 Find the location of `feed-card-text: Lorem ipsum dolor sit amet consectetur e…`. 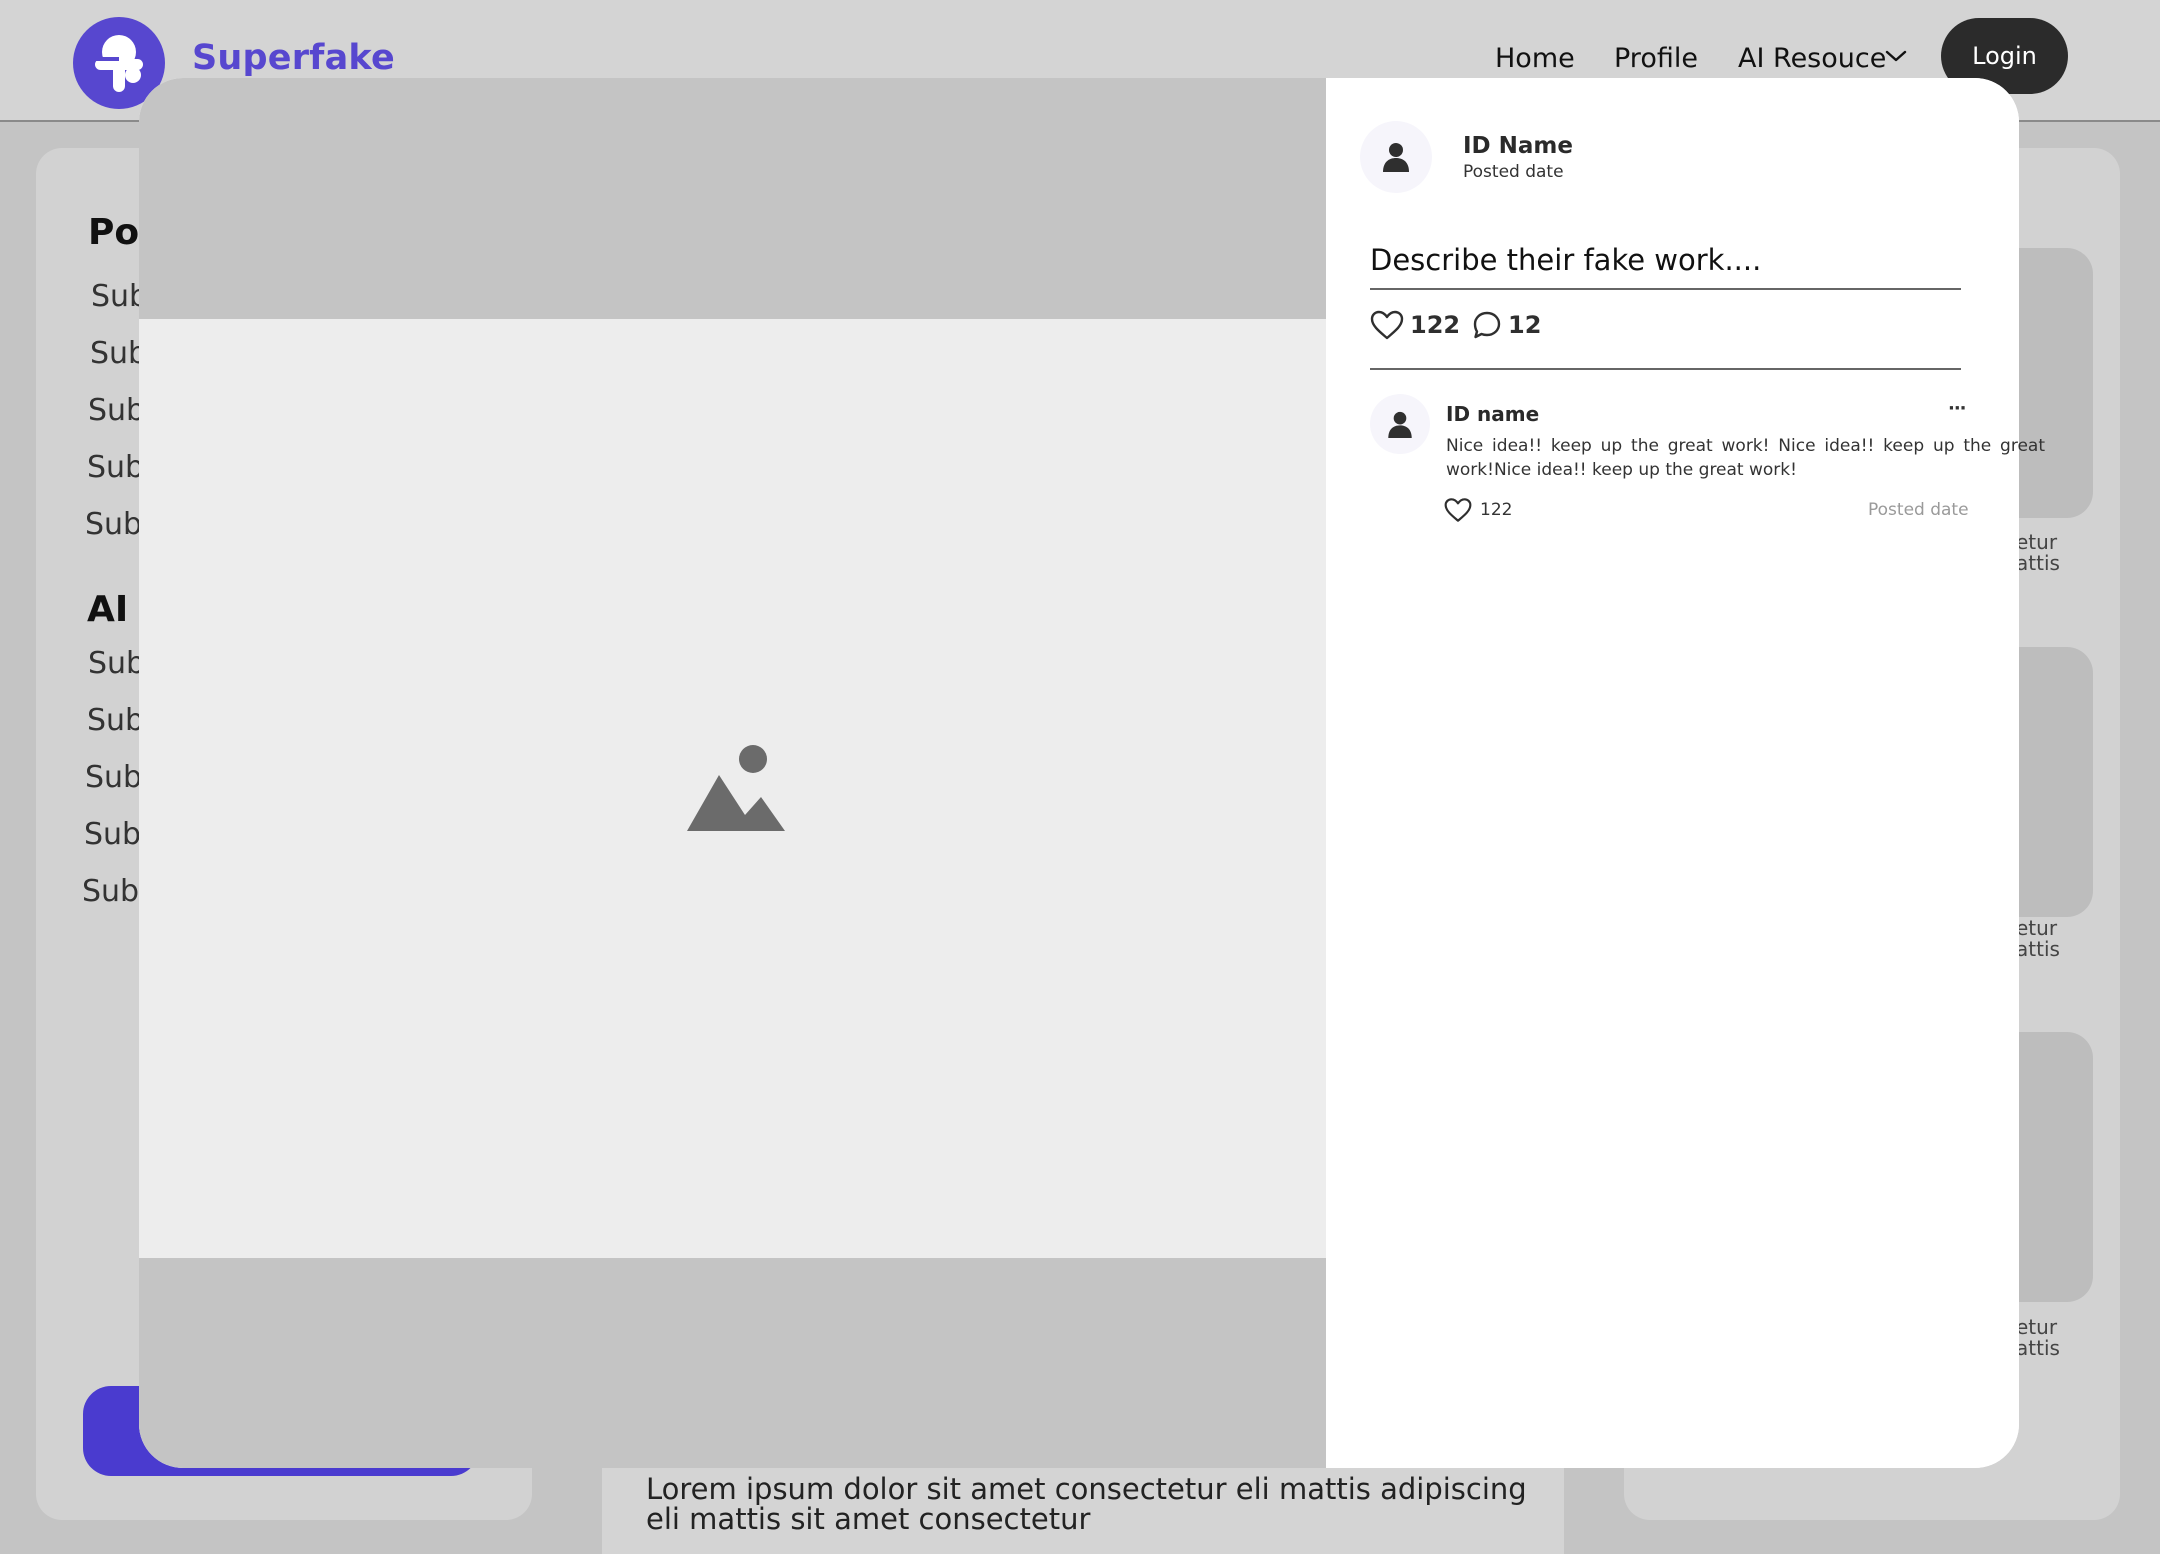

feed-card-text: Lorem ipsum dolor sit amet consectetur e… is located at coordinates (1086, 1504).